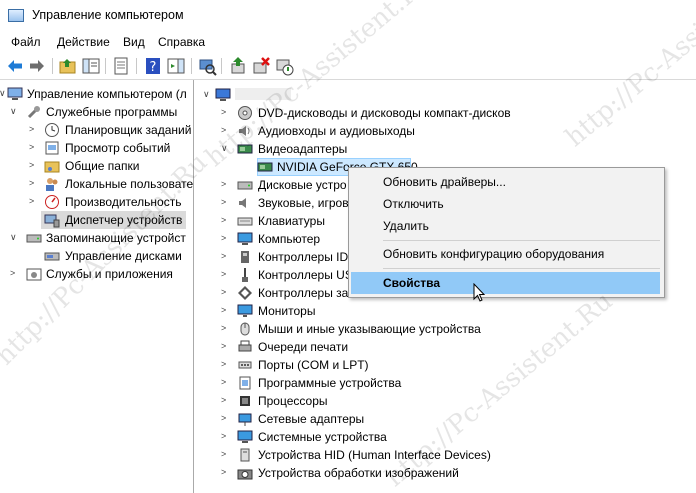 This screenshot has width=696, height=493. I want to click on uninstall-device-icon, so click(261, 66).